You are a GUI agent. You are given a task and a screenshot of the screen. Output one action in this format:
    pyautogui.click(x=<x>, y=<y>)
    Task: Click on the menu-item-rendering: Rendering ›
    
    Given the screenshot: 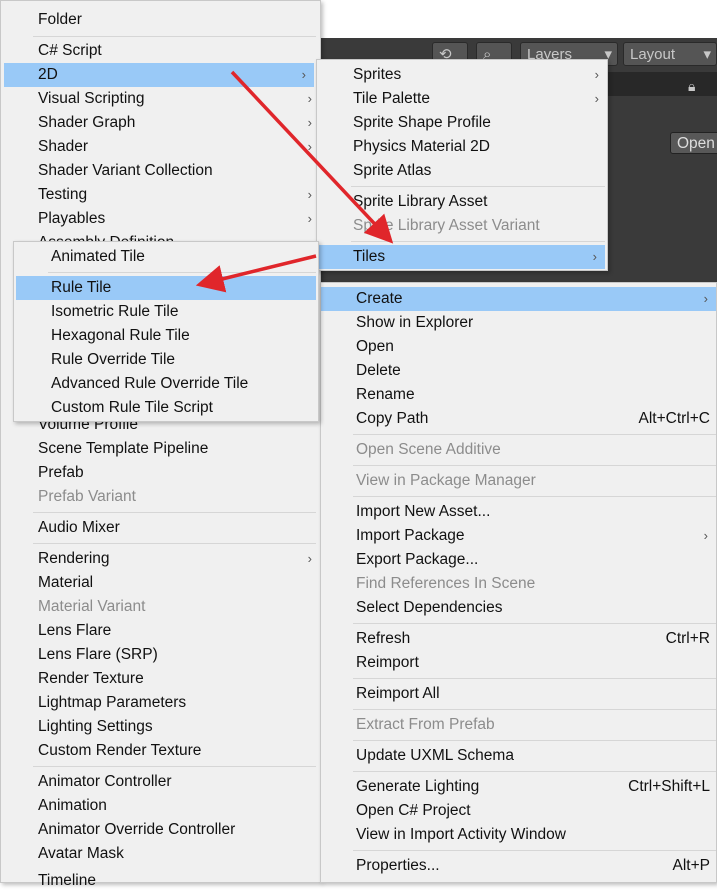 What is the action you would take?
    pyautogui.click(x=160, y=559)
    